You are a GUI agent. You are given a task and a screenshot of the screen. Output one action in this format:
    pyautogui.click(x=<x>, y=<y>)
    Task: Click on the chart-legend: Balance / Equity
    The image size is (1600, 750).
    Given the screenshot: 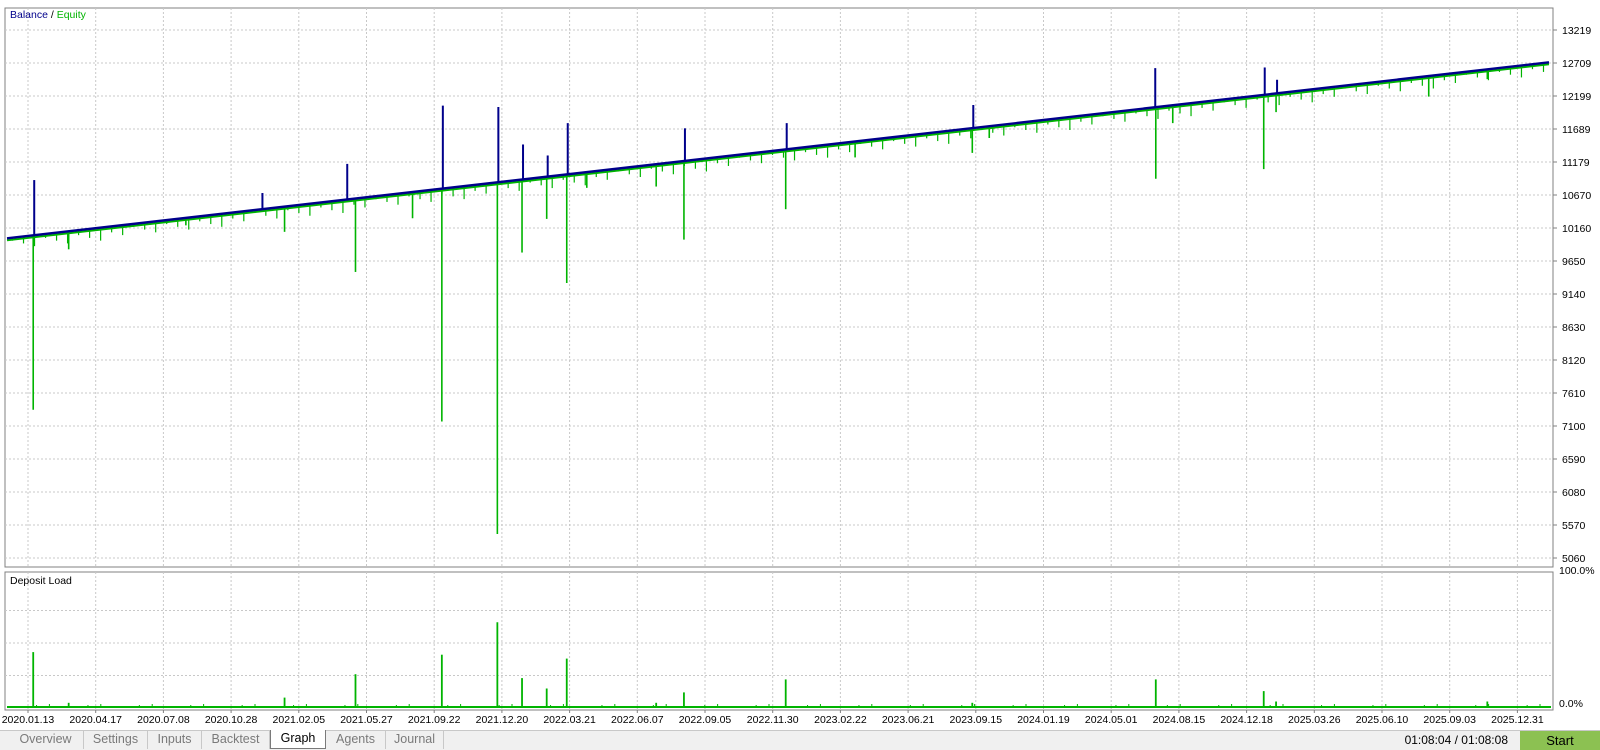 What is the action you would take?
    pyautogui.click(x=48, y=15)
    